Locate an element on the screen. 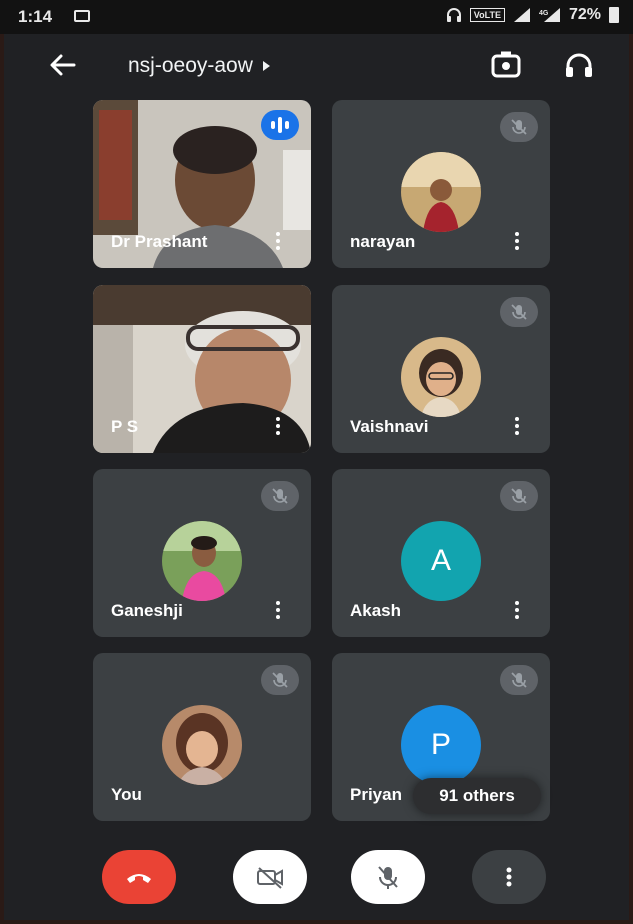 This screenshot has height=924, width=633. mic-toggle-button is located at coordinates (388, 877).